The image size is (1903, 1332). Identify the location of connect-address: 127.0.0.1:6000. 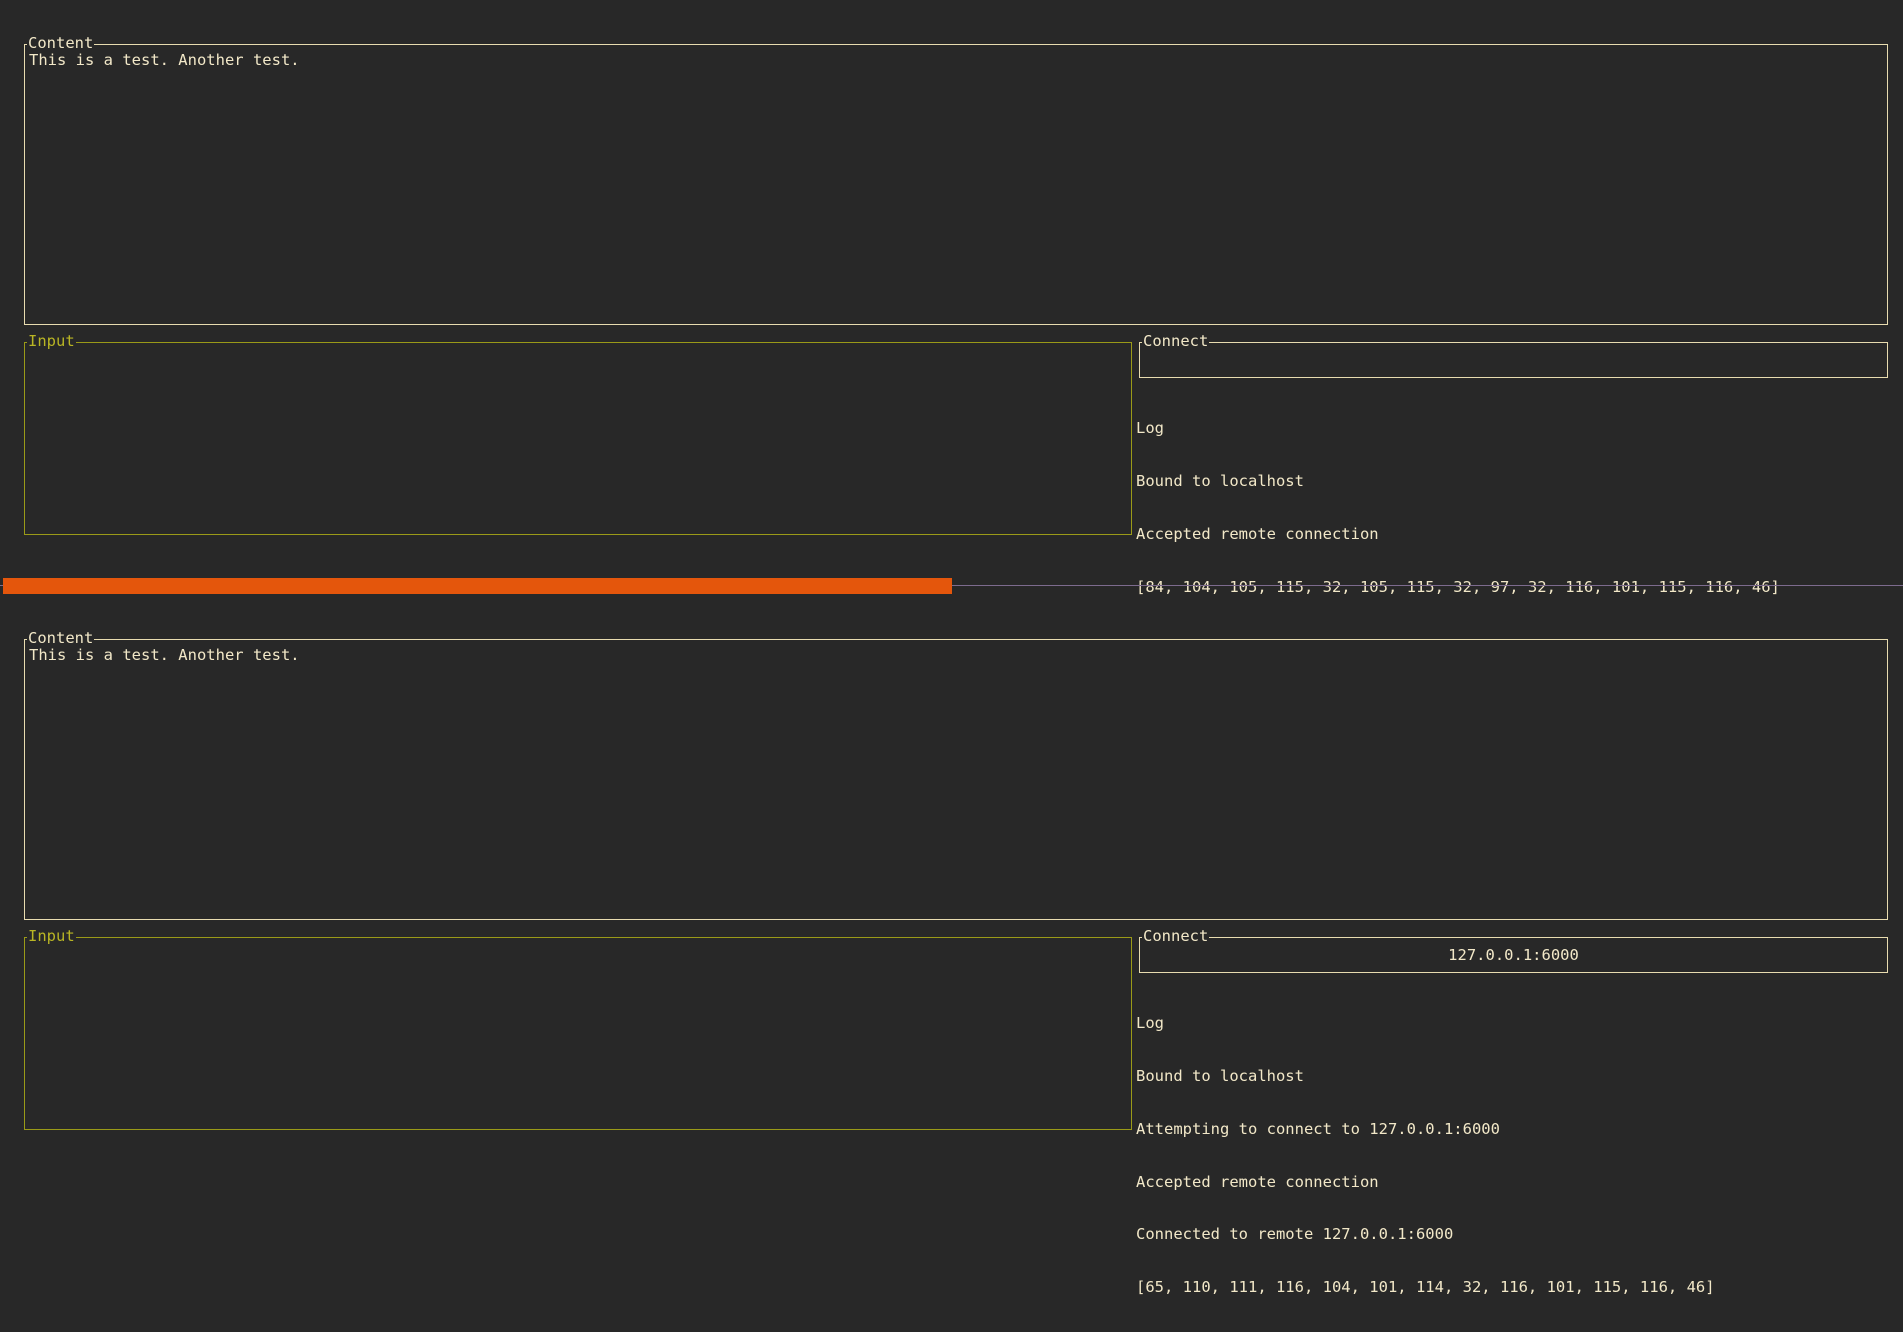
(1513, 955).